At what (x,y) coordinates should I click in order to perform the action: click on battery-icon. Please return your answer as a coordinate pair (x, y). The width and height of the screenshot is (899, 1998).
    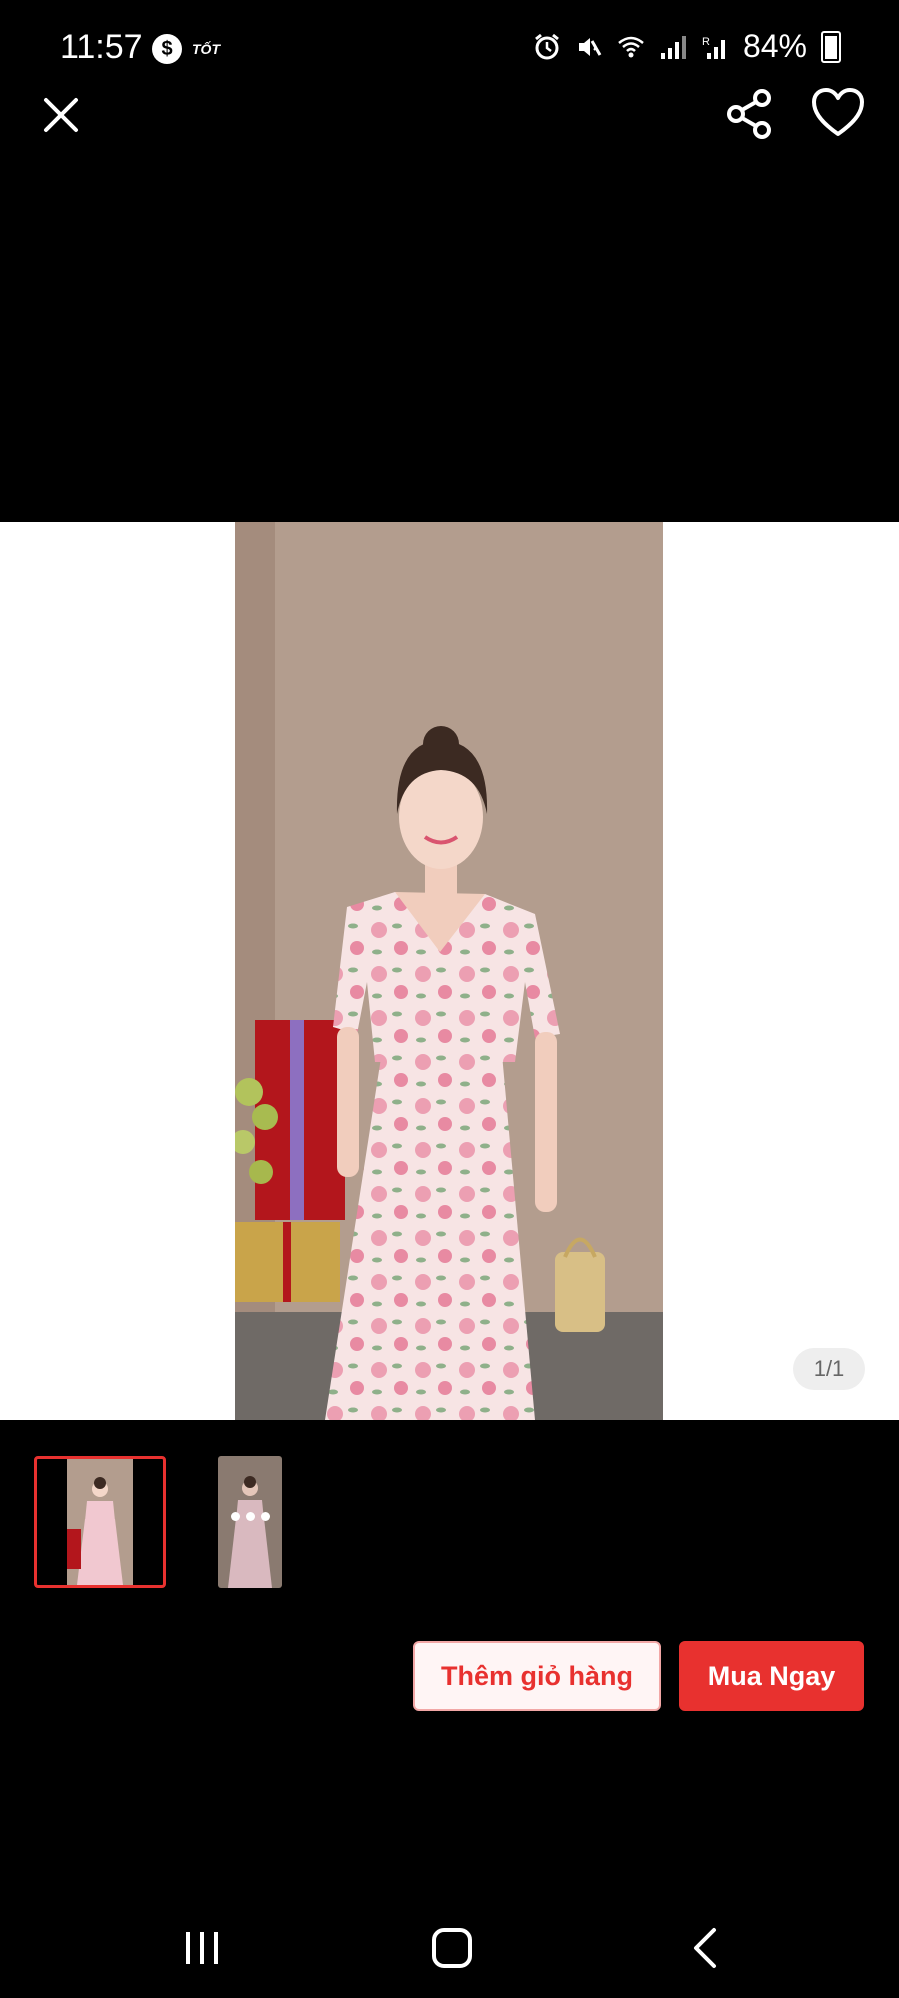
    Looking at the image, I should click on (831, 46).